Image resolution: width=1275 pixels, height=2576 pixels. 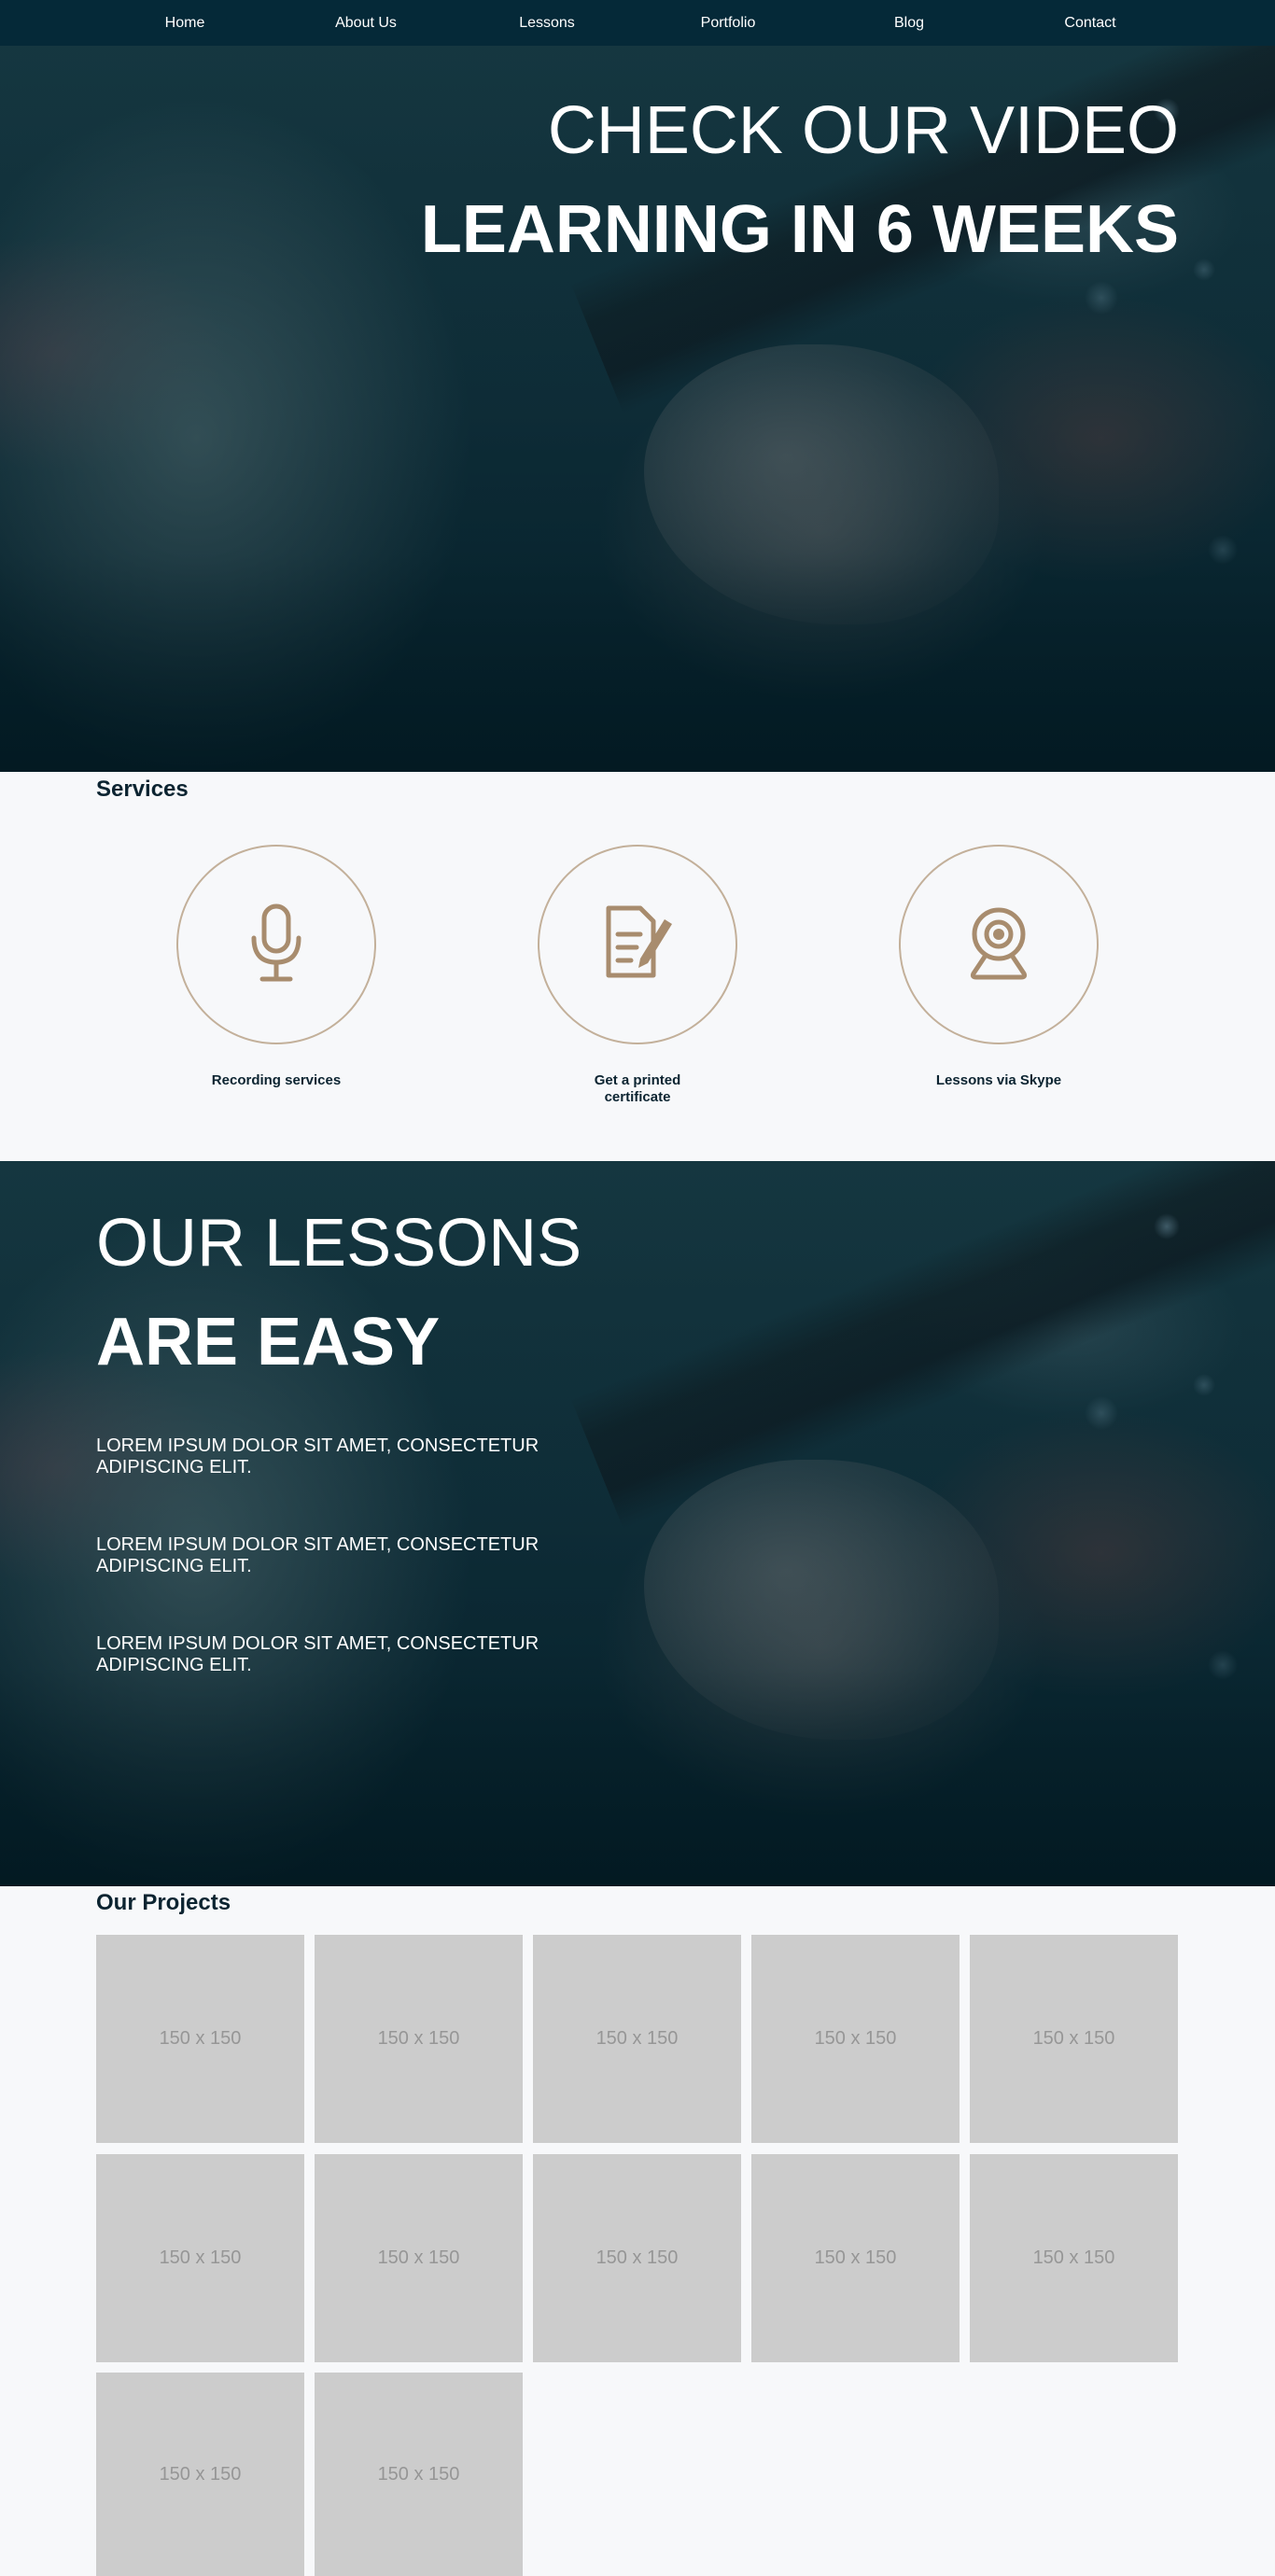 I want to click on service-recording: Recording services, so click(x=276, y=967).